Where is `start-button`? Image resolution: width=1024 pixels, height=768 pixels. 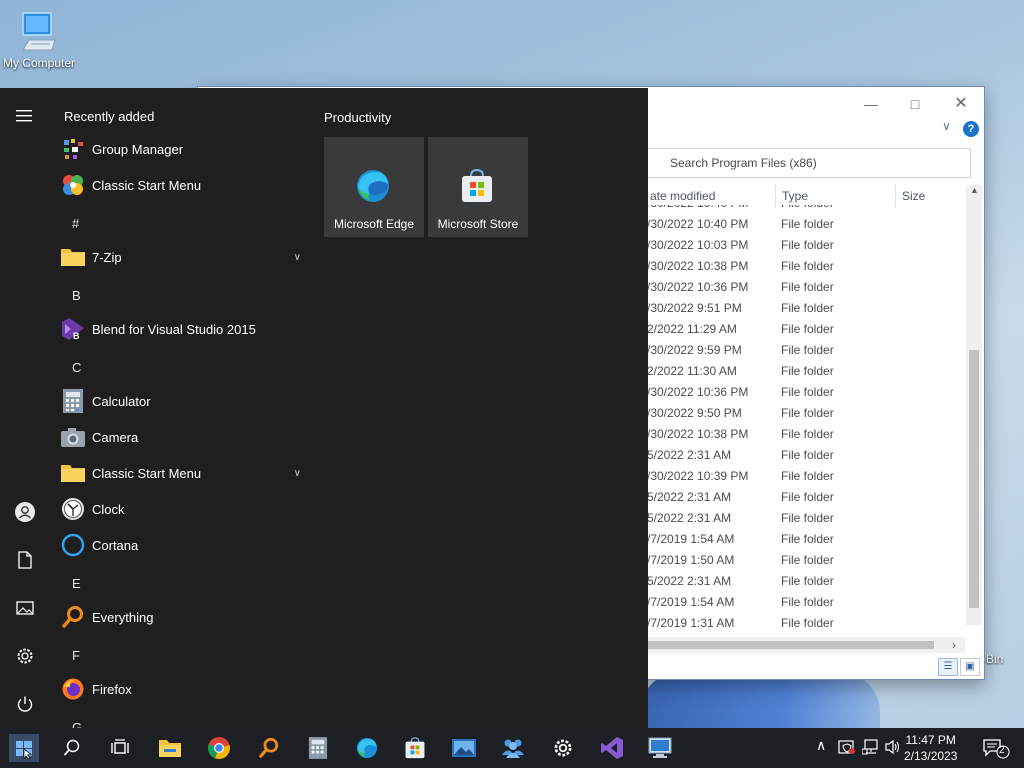
start-button is located at coordinates (24, 748).